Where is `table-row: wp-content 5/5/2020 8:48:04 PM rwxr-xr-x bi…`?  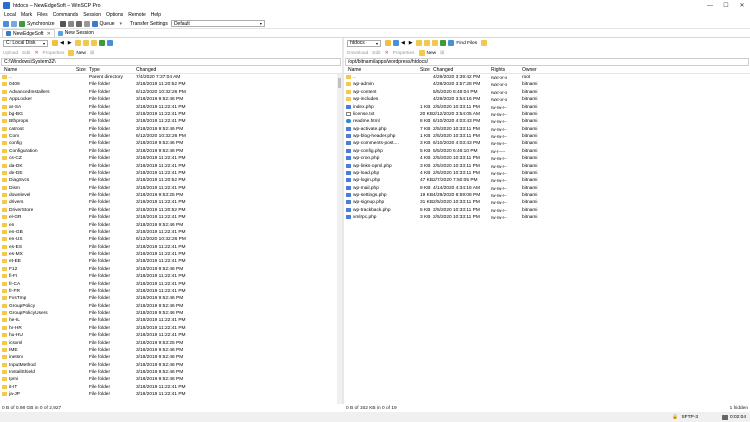 table-row: wp-content 5/5/2020 8:48:04 PM rwxr-xr-x bi… is located at coordinates (547, 92).